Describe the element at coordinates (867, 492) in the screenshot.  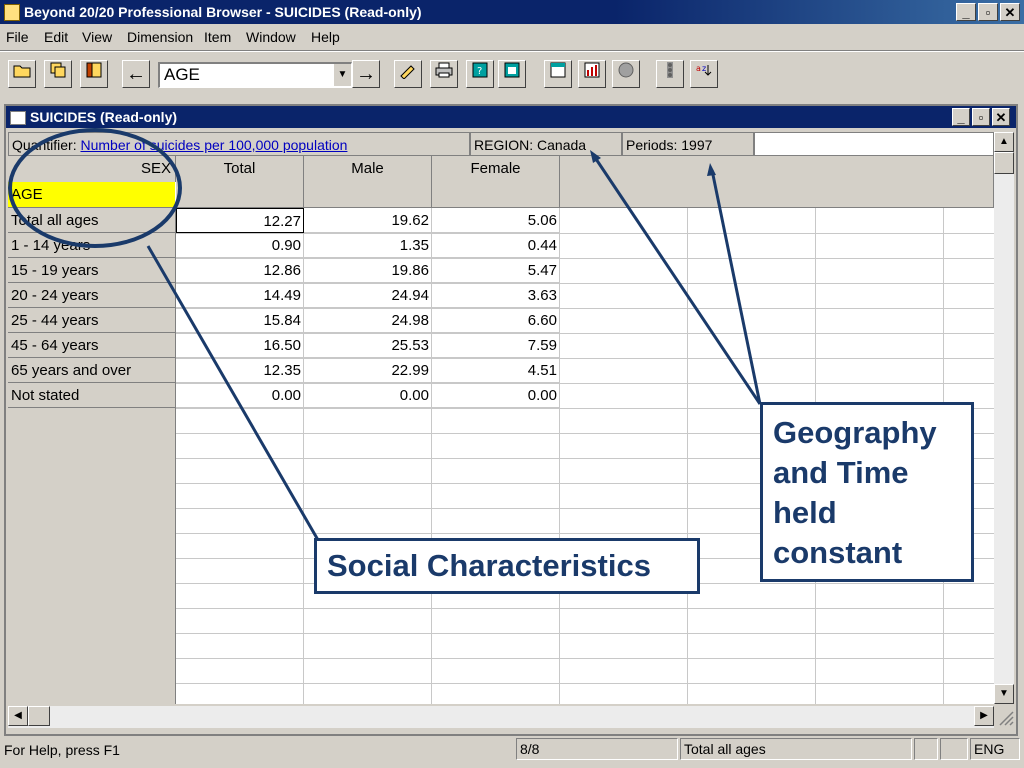
I see `geography-time-callout: Geography and Time held constant` at that location.